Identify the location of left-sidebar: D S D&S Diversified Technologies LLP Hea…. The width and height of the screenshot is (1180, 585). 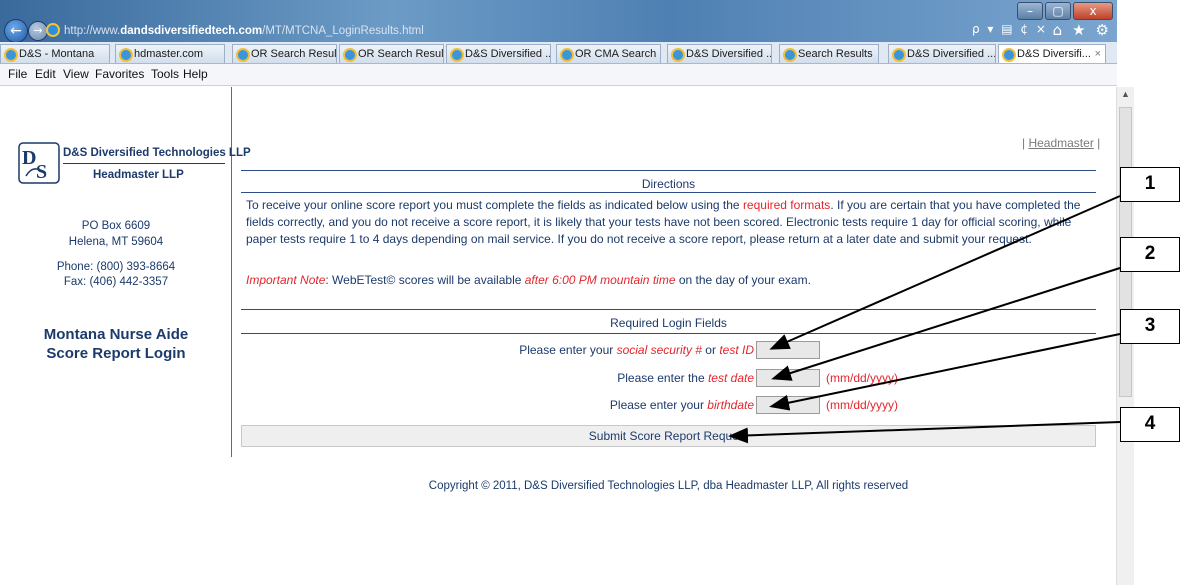
(125, 272).